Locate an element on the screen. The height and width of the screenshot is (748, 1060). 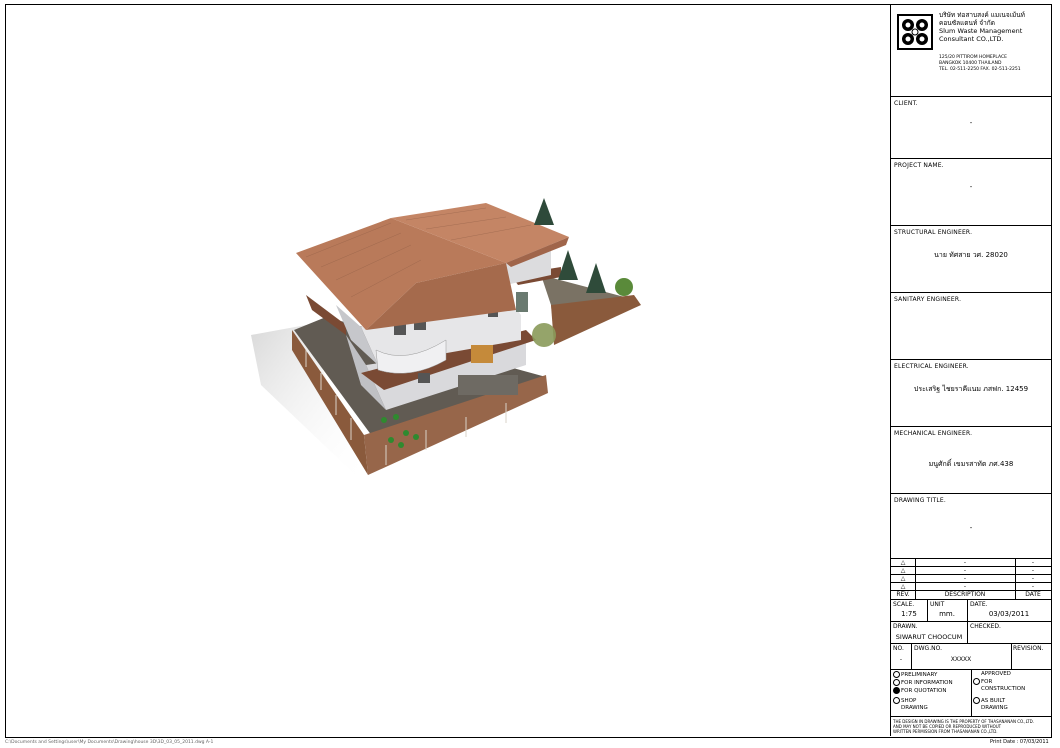
tree is located at coordinates (544, 211).